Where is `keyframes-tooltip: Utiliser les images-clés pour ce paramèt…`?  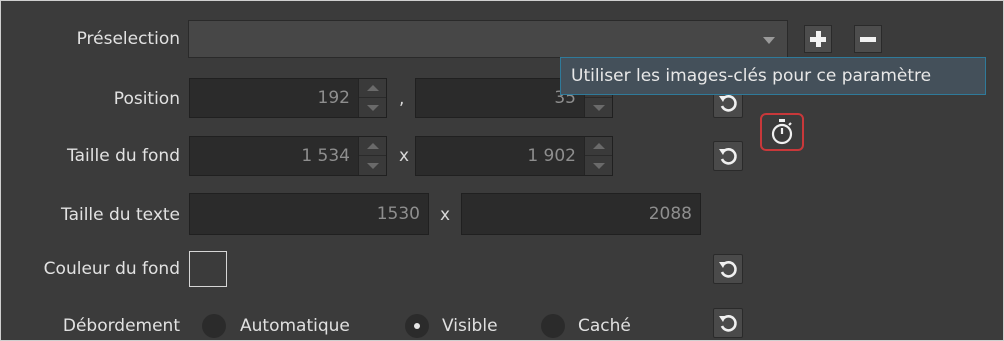 keyframes-tooltip: Utiliser les images-clés pour ce paramèt… is located at coordinates (773, 76).